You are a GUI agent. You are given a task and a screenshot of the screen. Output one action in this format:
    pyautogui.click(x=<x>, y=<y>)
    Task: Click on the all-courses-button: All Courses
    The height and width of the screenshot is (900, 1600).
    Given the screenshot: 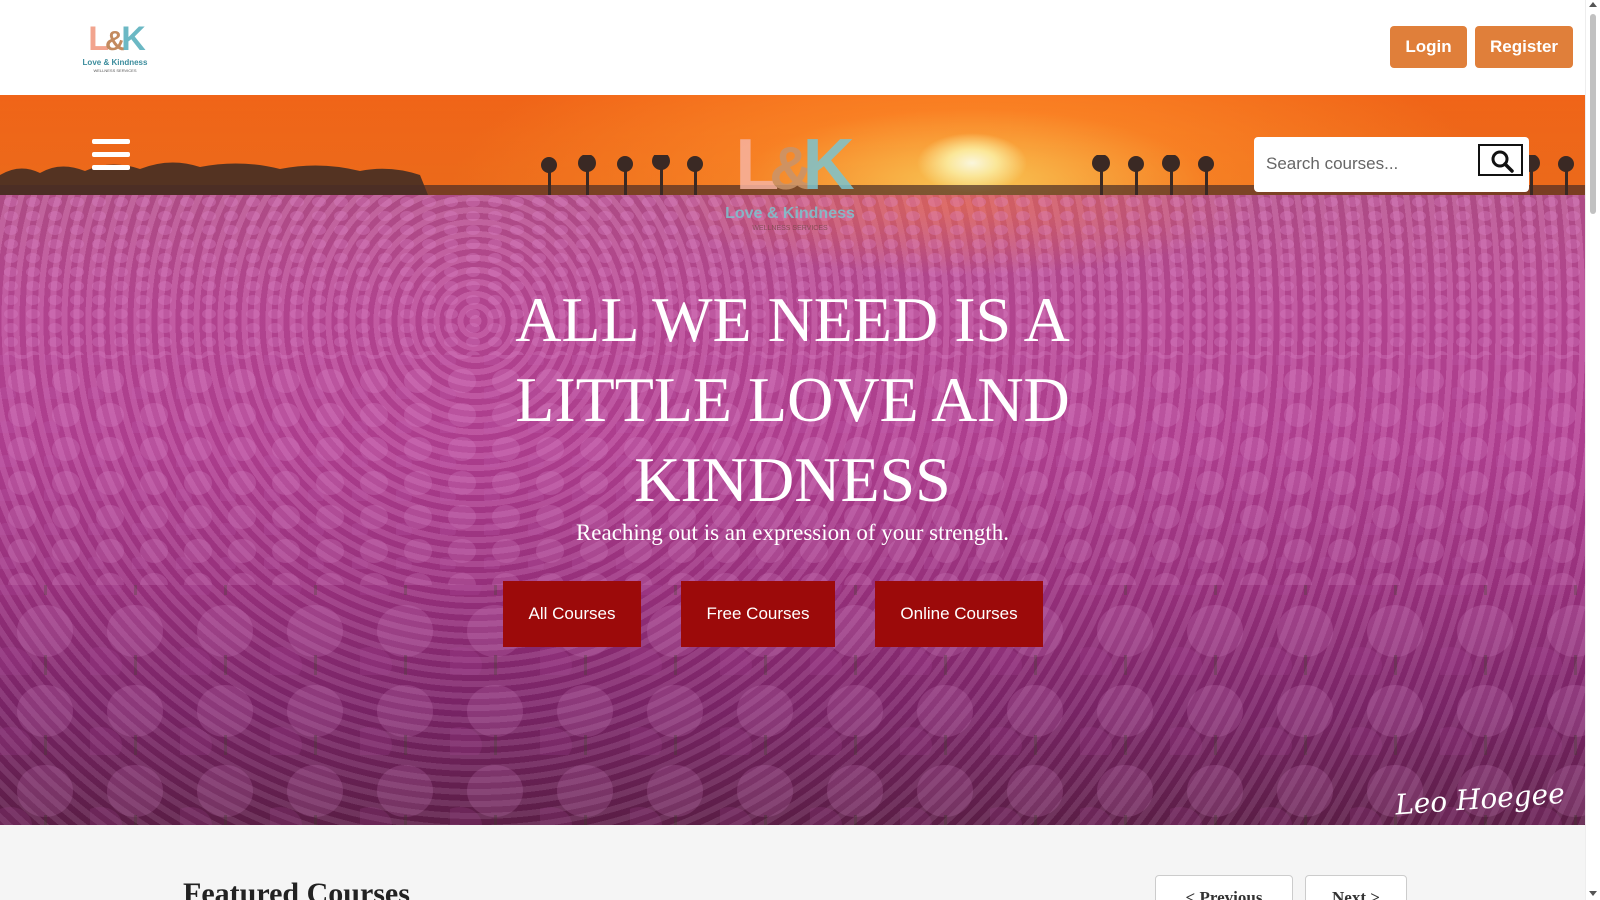 What is the action you would take?
    pyautogui.click(x=572, y=614)
    